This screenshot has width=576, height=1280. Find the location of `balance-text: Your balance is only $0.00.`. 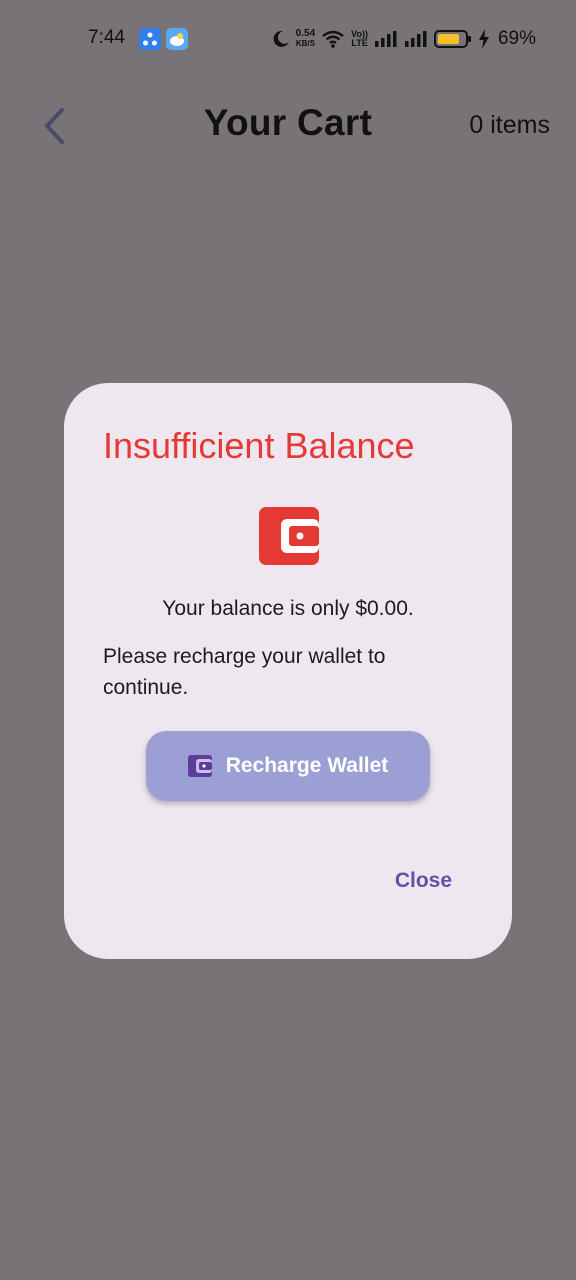

balance-text: Your balance is only $0.00. is located at coordinates (288, 608).